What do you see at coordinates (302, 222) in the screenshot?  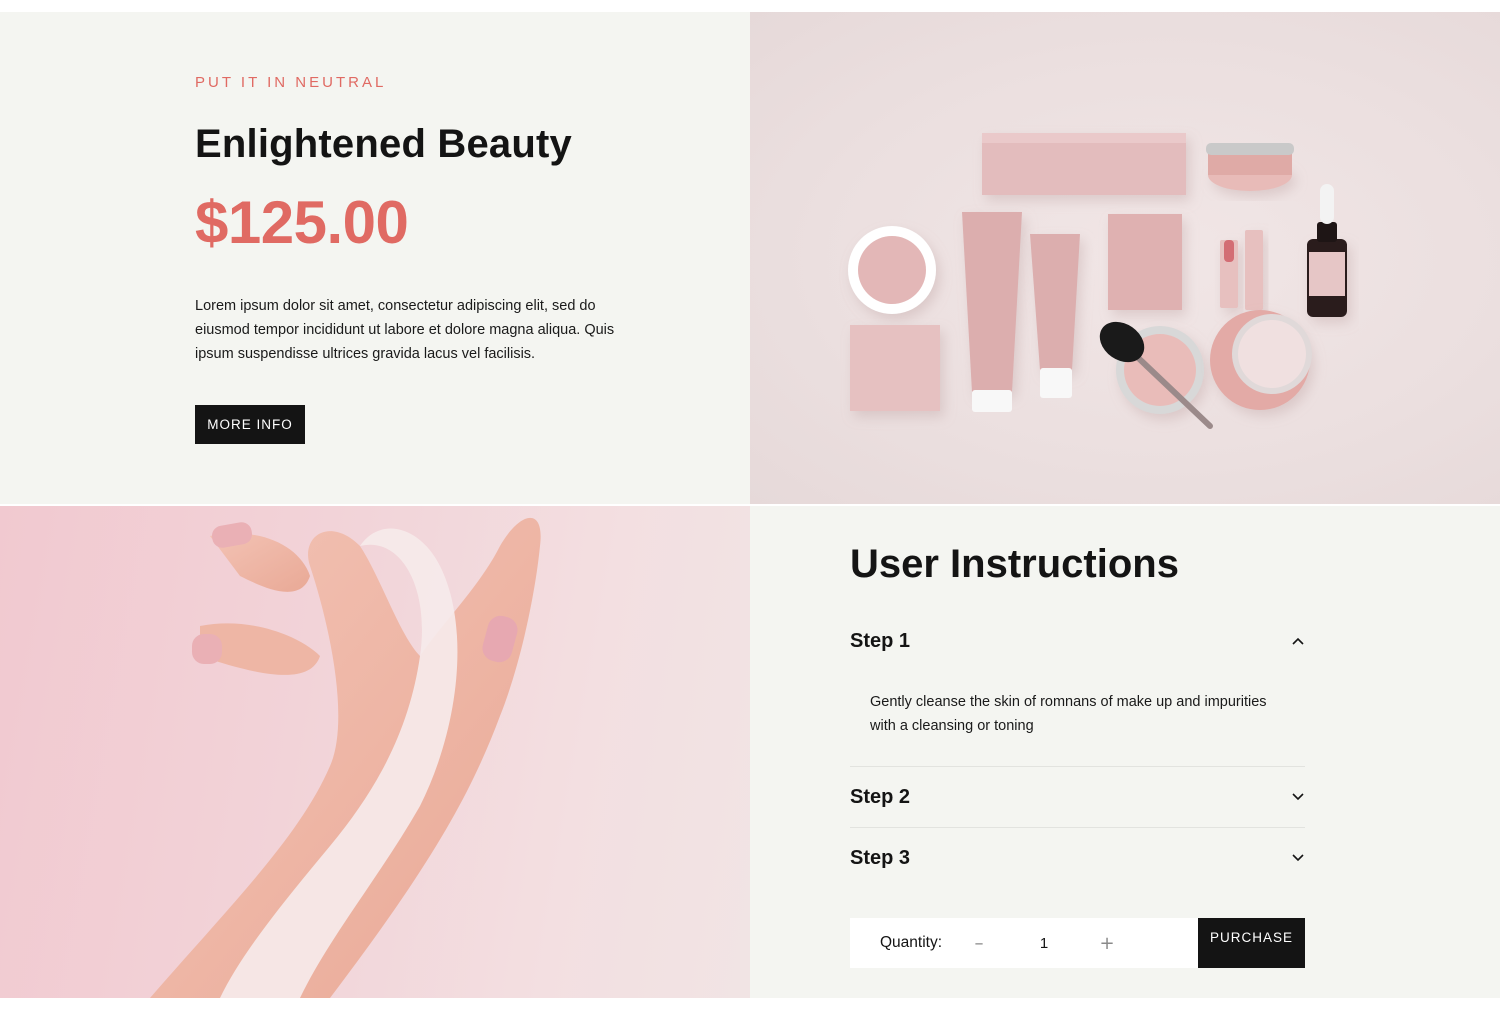 I see `product-price: $125.00` at bounding box center [302, 222].